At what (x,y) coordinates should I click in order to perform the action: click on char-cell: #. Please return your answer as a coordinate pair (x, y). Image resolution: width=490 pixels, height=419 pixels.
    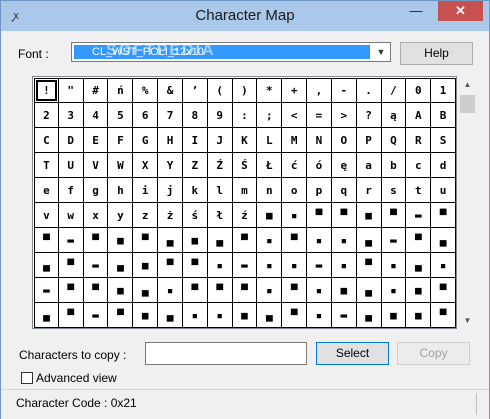
    Looking at the image, I should click on (96, 90).